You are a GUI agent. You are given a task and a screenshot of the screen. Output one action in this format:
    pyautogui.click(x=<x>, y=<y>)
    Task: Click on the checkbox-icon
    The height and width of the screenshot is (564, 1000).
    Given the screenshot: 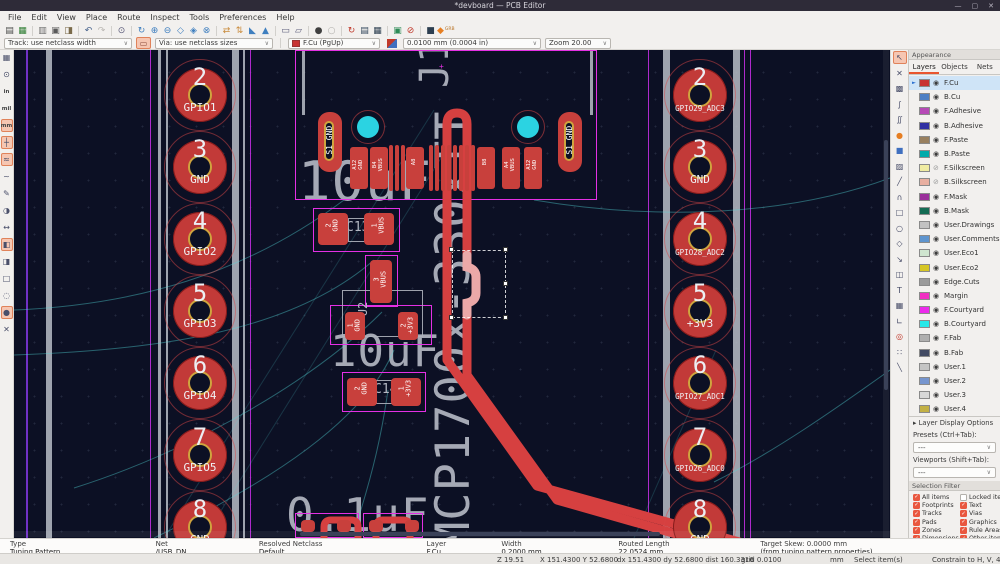 What is the action you would take?
    pyautogui.click(x=963, y=497)
    